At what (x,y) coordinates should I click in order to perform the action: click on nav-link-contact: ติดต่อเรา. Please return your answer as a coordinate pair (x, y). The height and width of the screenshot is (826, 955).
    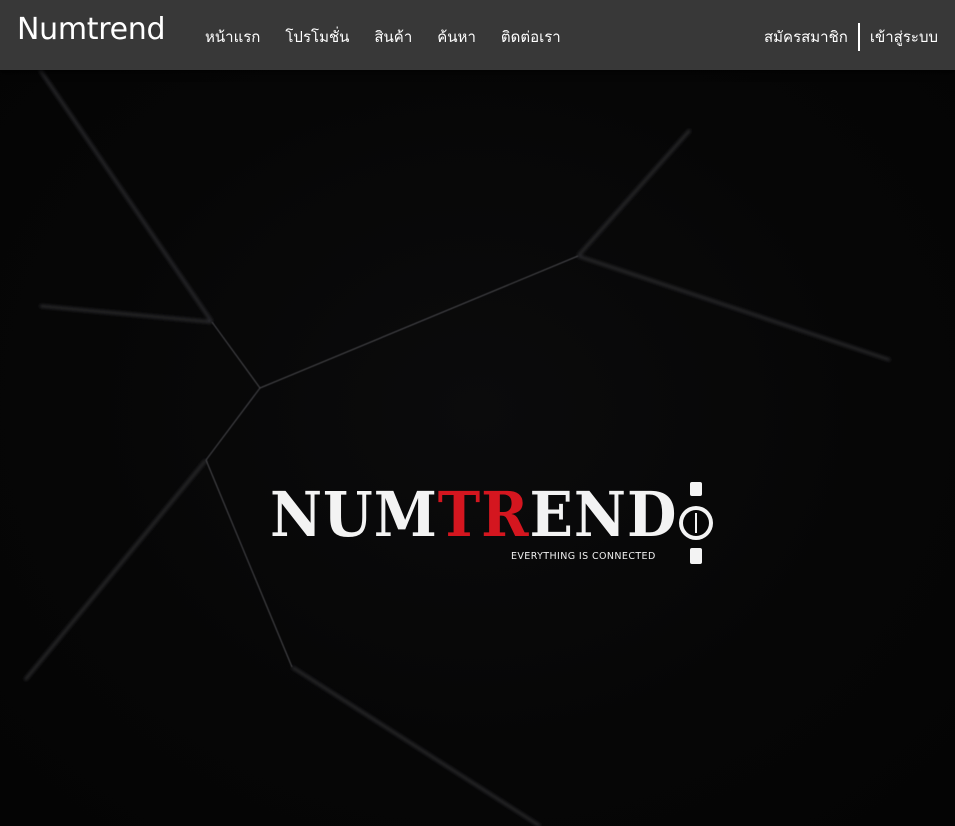
    Looking at the image, I should click on (531, 37).